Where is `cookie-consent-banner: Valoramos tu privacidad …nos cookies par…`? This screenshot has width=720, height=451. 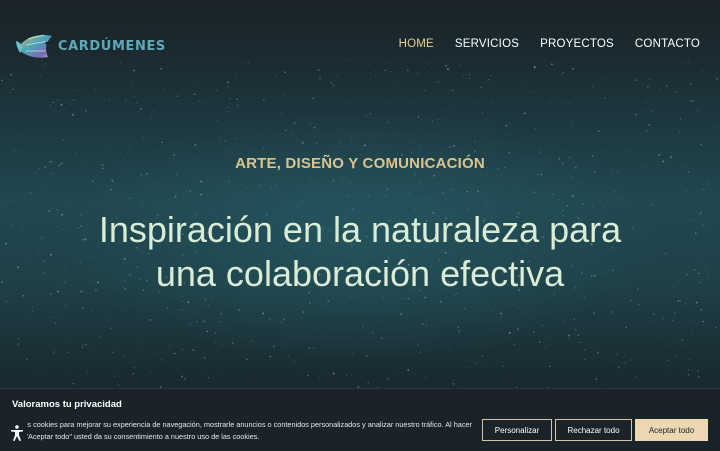 cookie-consent-banner: Valoramos tu privacidad …nos cookies par… is located at coordinates (360, 419).